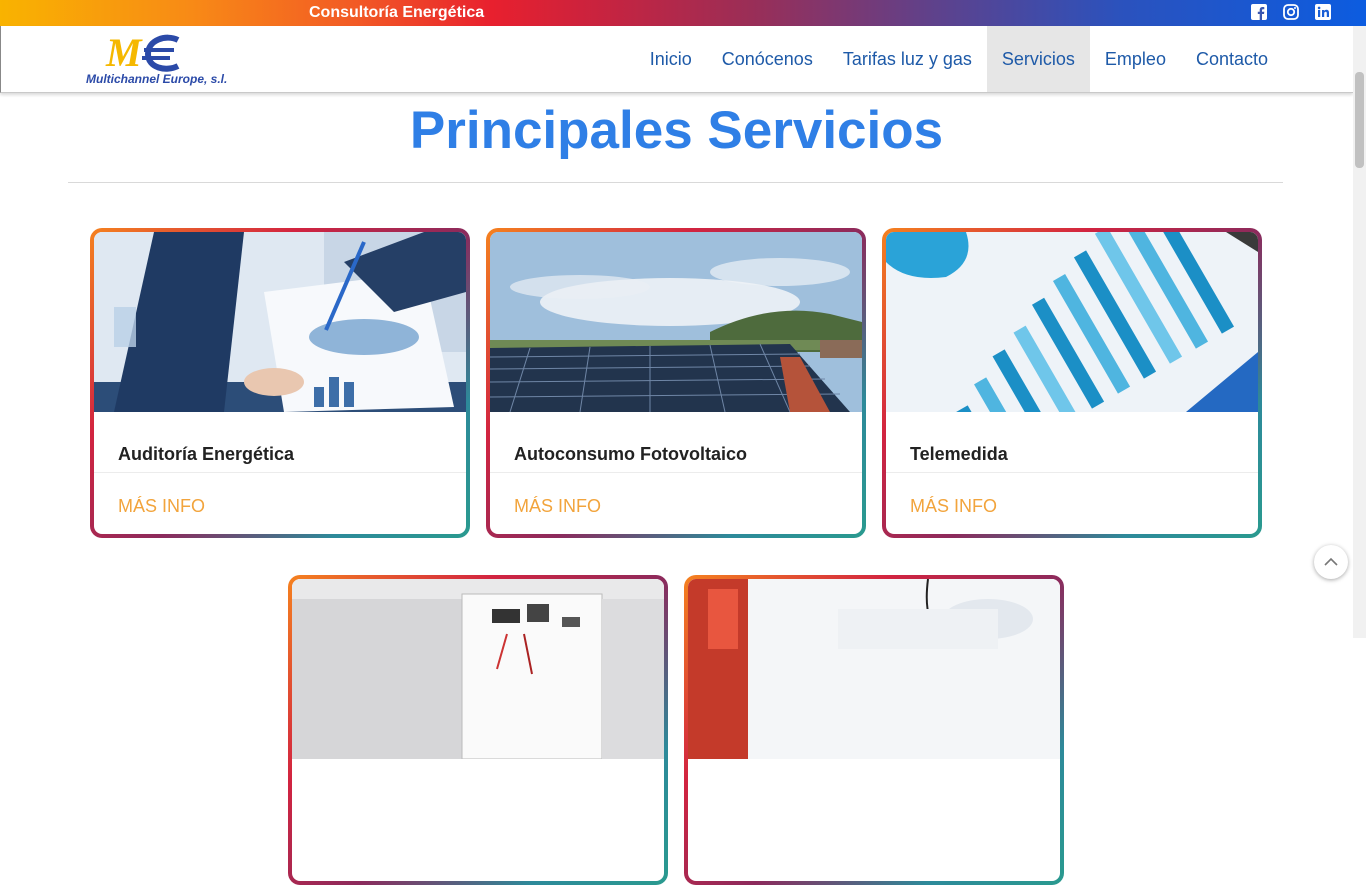  Describe the element at coordinates (671, 59) in the screenshot. I see `nav-item-inicio: Inicio` at that location.